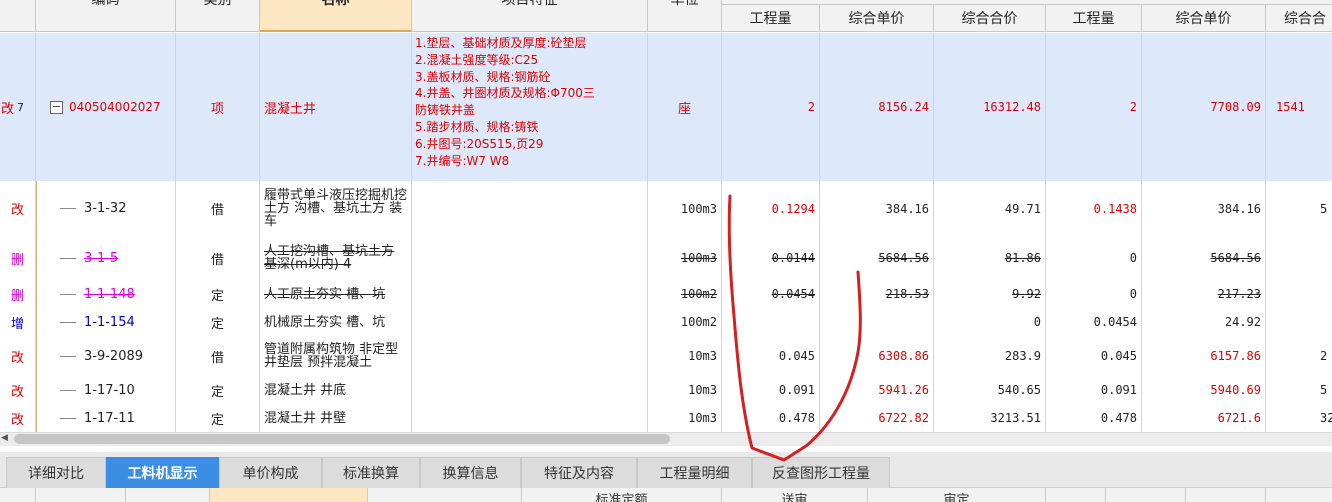 The image size is (1332, 502). What do you see at coordinates (4, 438) in the screenshot?
I see `scroll-left-arrow-icon: ◀` at bounding box center [4, 438].